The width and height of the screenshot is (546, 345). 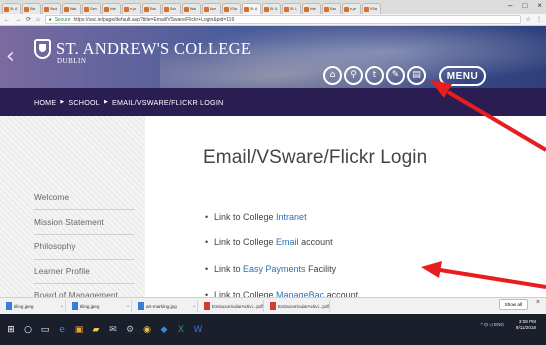 I want to click on system-tray: ^ ⊡ ◁ ENG, so click(x=492, y=325).